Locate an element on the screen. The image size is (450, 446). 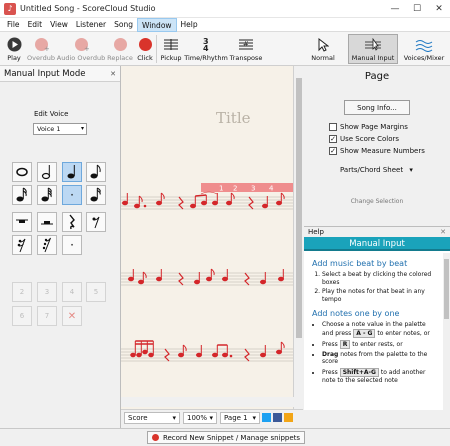
sixteenth-rest-button is located at coordinates (22, 245).